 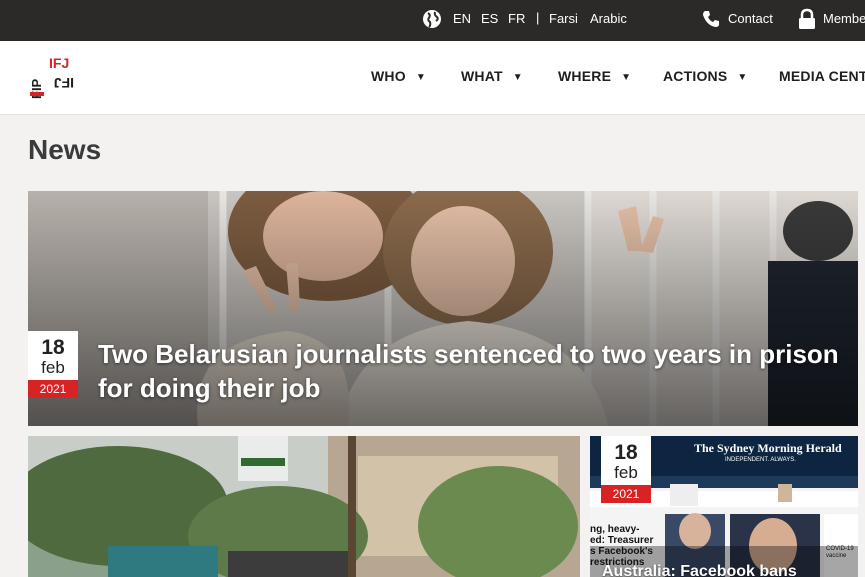 What do you see at coordinates (699, 570) in the screenshot?
I see `news-card-title: Australia: Facebook bans` at bounding box center [699, 570].